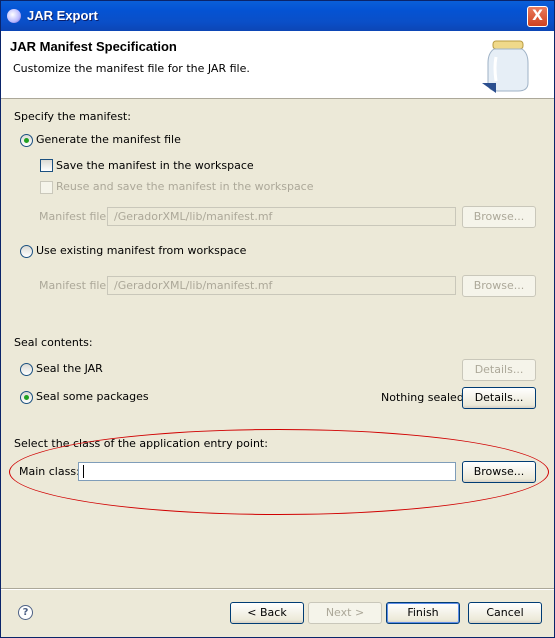  Describe the element at coordinates (26, 397) in the screenshot. I see `seal-some-packages-radio` at that location.